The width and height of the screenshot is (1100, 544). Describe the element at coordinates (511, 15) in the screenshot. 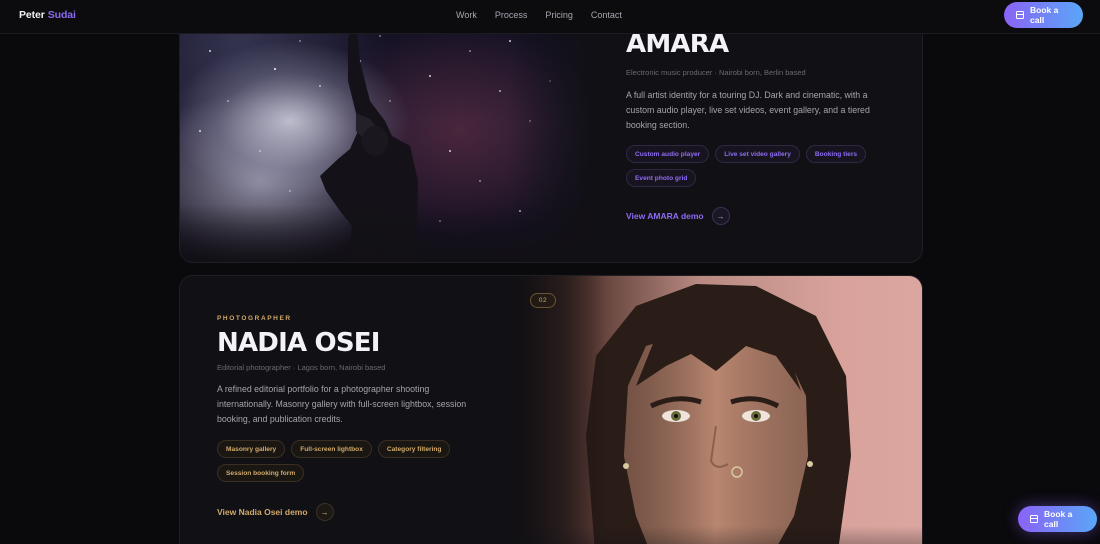

I see `nav-link-process: Process` at that location.